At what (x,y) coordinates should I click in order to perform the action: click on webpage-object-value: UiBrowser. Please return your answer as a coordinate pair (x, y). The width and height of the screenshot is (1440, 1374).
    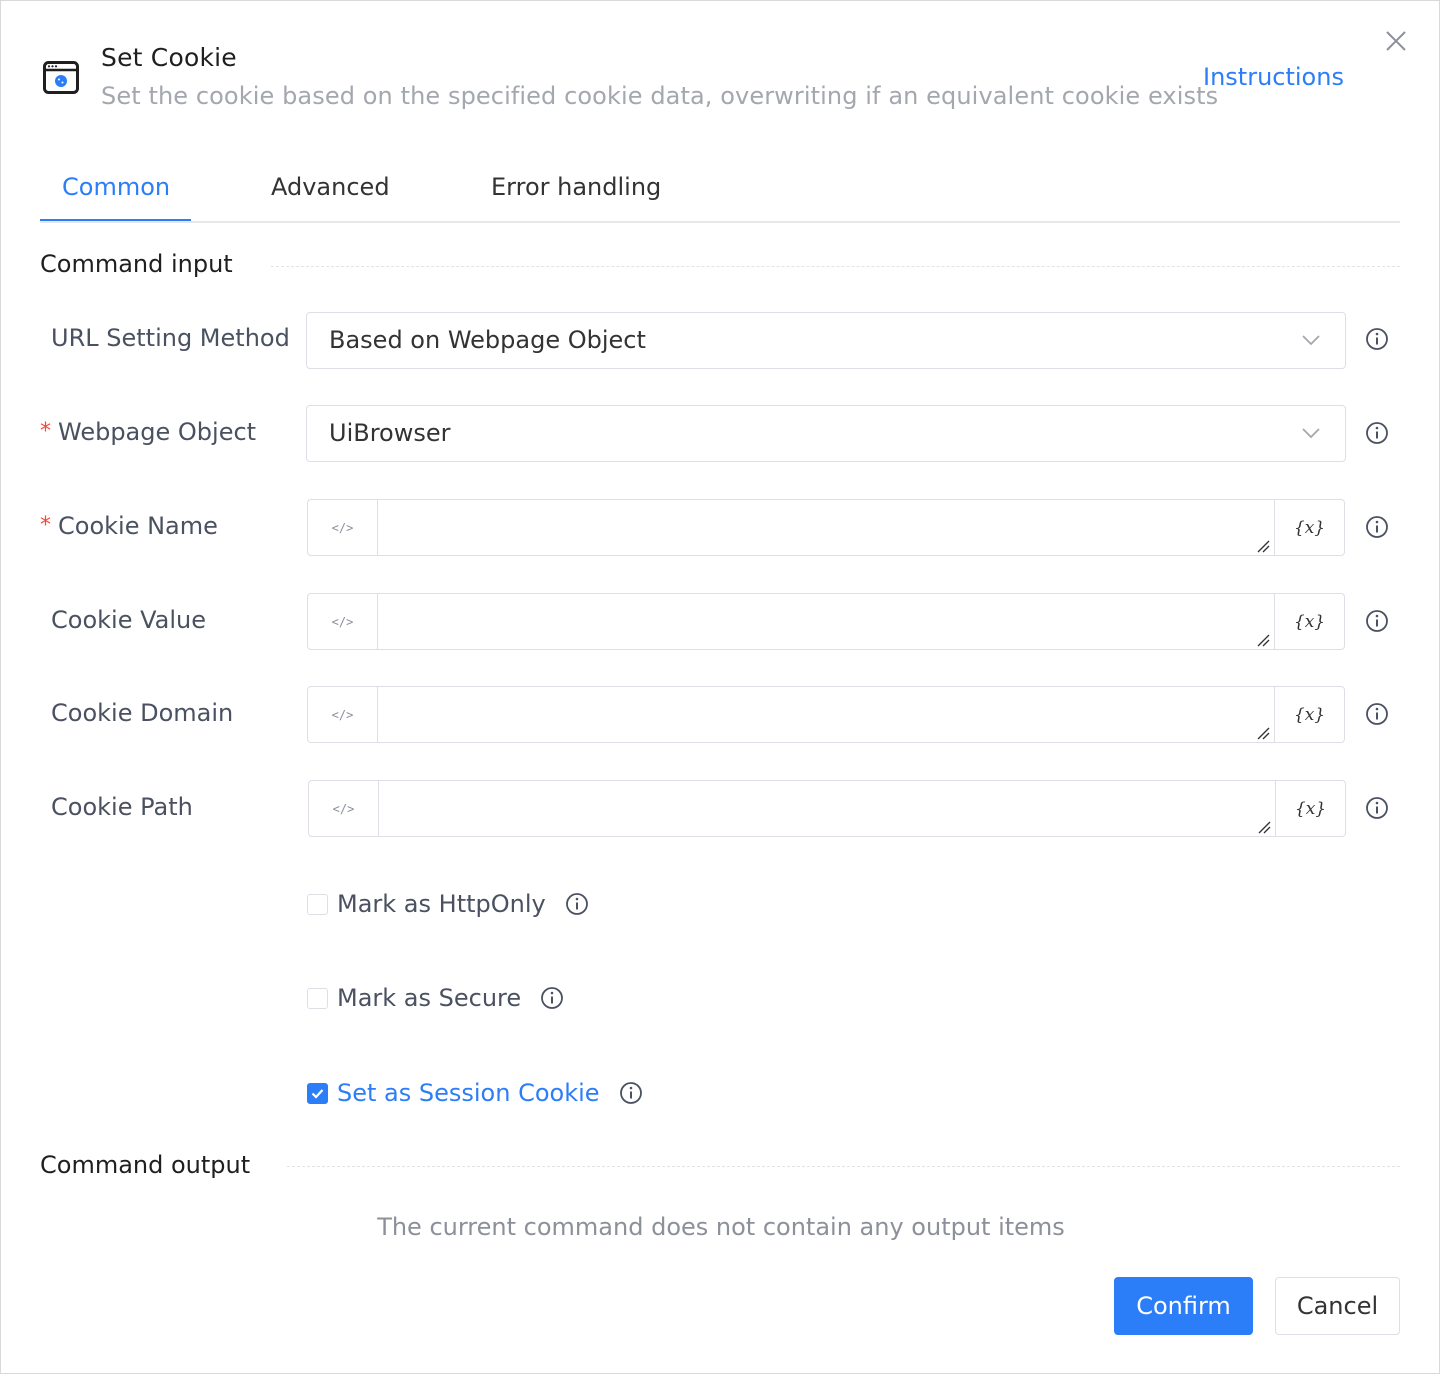
    Looking at the image, I should click on (390, 433).